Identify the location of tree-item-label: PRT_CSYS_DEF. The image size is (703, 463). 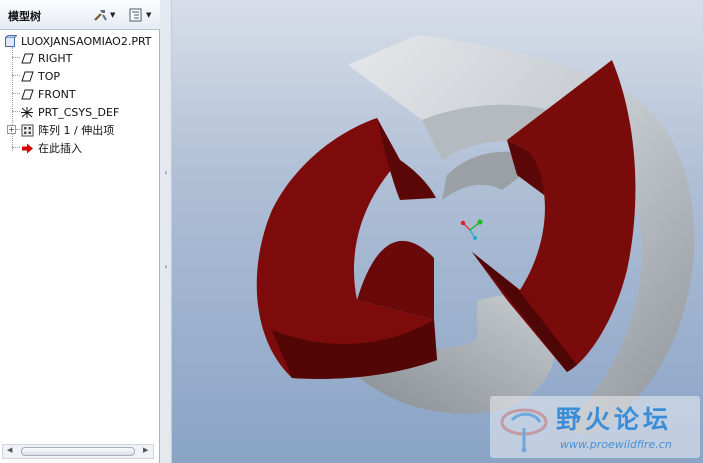
(79, 112).